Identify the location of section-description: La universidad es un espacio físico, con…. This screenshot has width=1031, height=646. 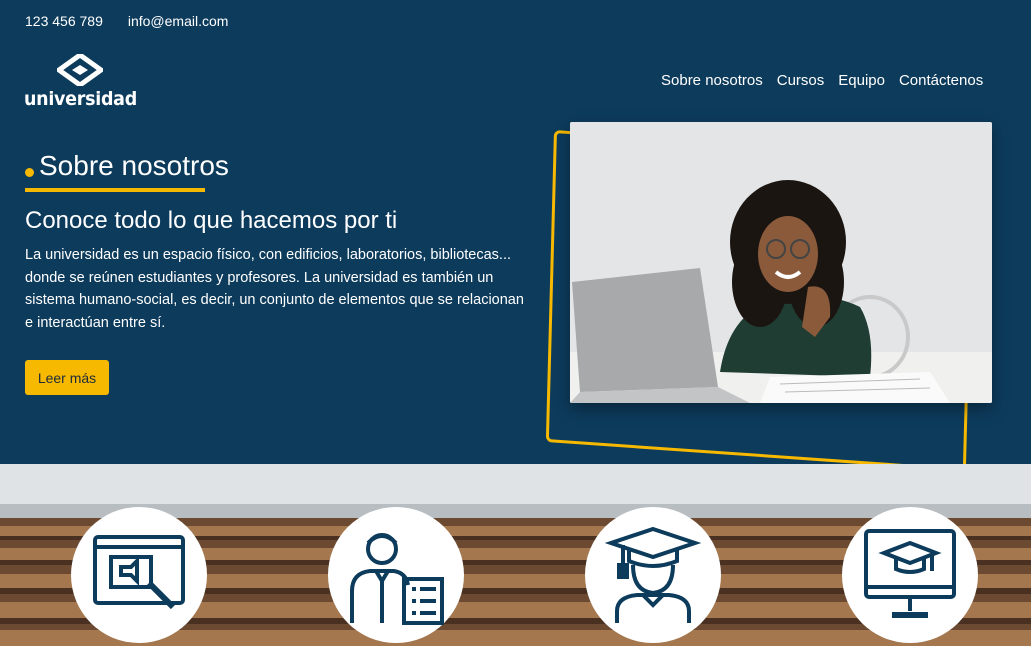
(274, 289).